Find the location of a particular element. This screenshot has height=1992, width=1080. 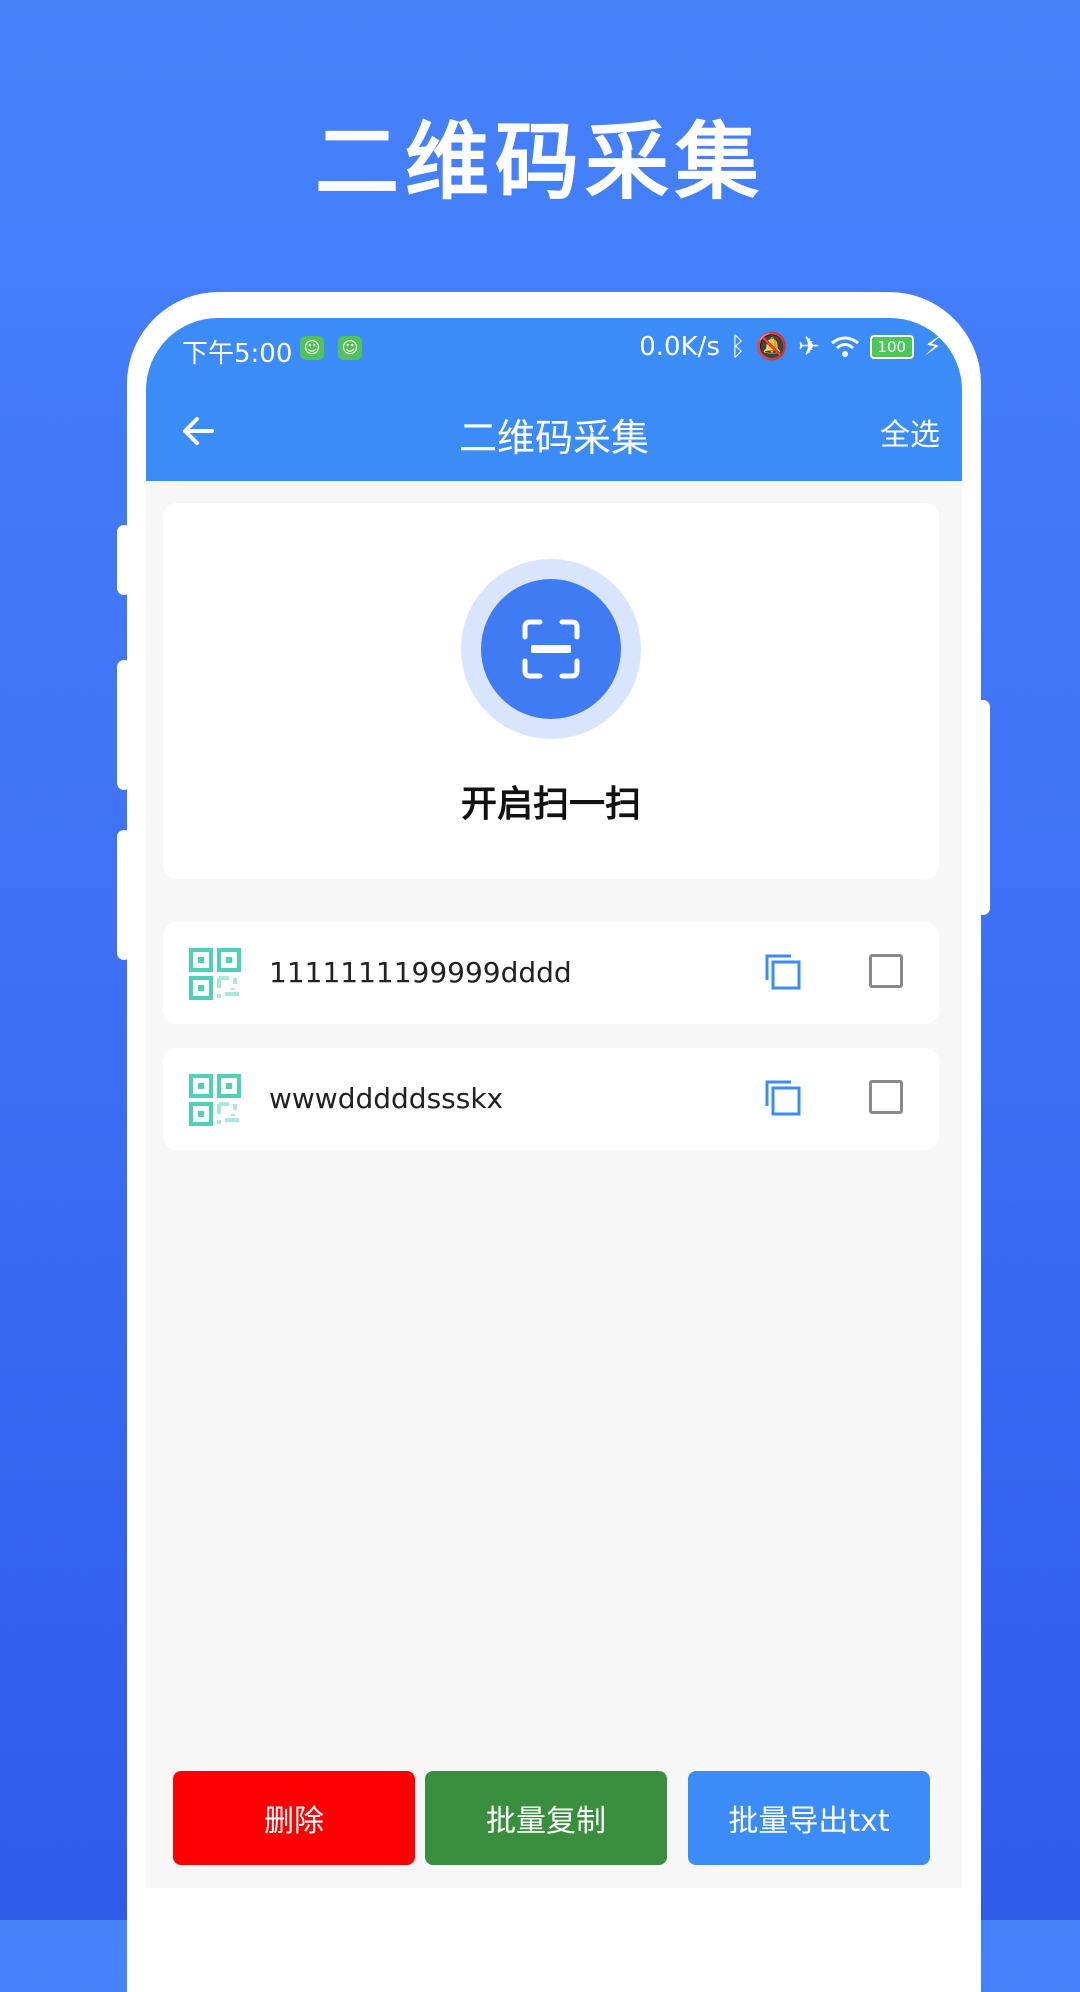

scan-button is located at coordinates (551, 649).